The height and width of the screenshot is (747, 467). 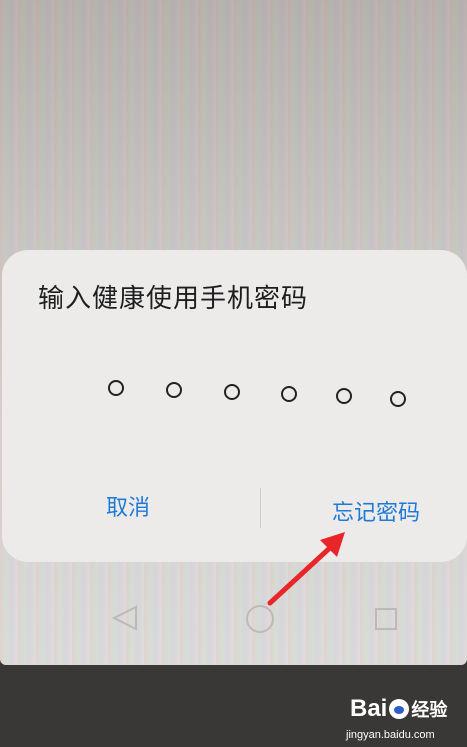 What do you see at coordinates (260, 619) in the screenshot?
I see `home-icon` at bounding box center [260, 619].